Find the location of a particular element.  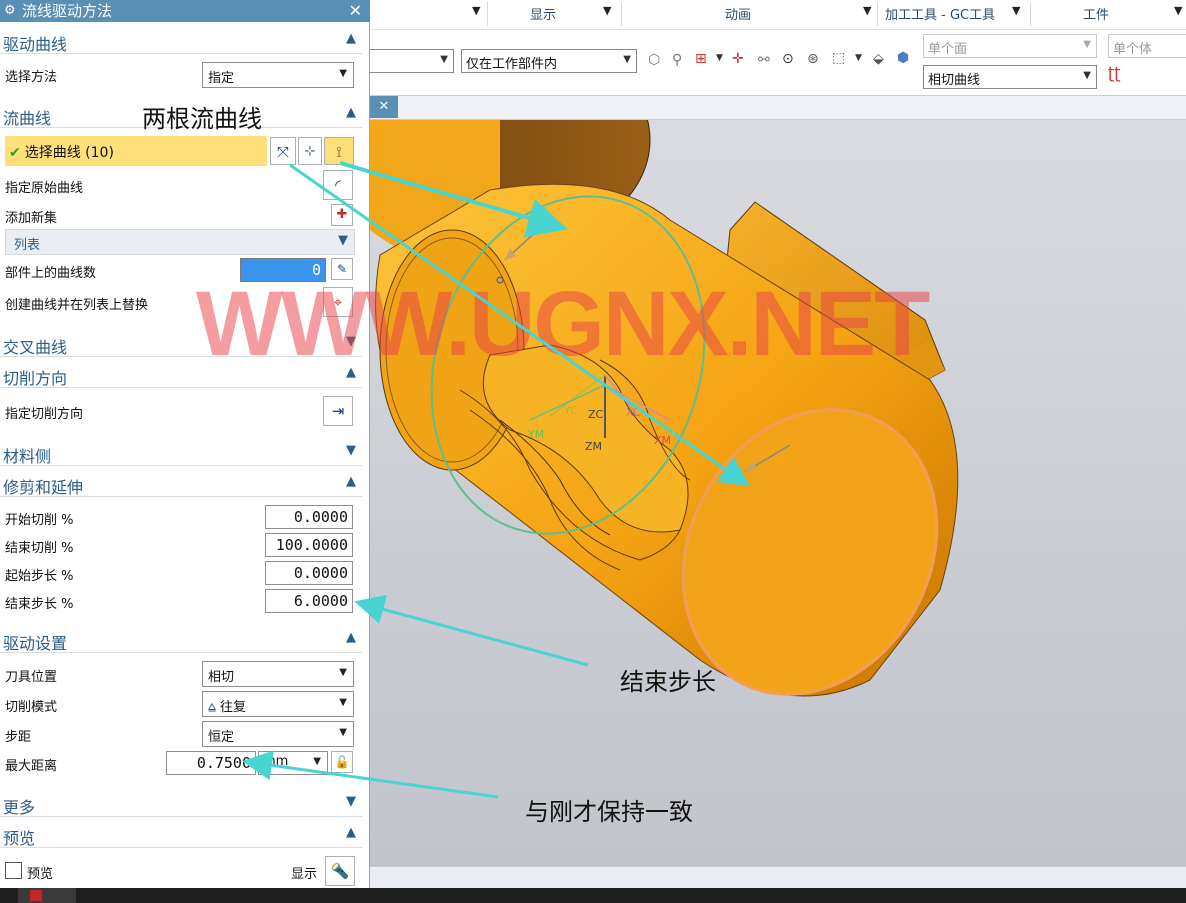

unit-select: mm ▼ is located at coordinates (293, 763).